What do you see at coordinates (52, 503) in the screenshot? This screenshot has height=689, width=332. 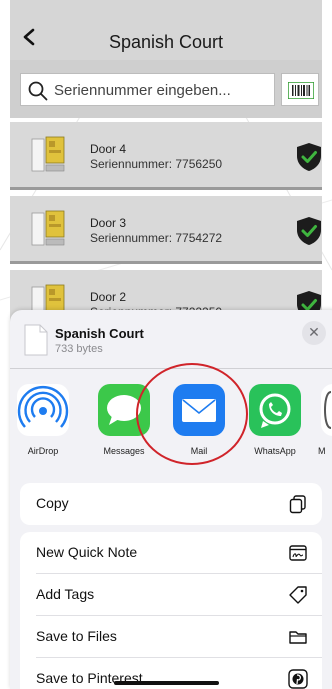 I see `action-label: Copy` at bounding box center [52, 503].